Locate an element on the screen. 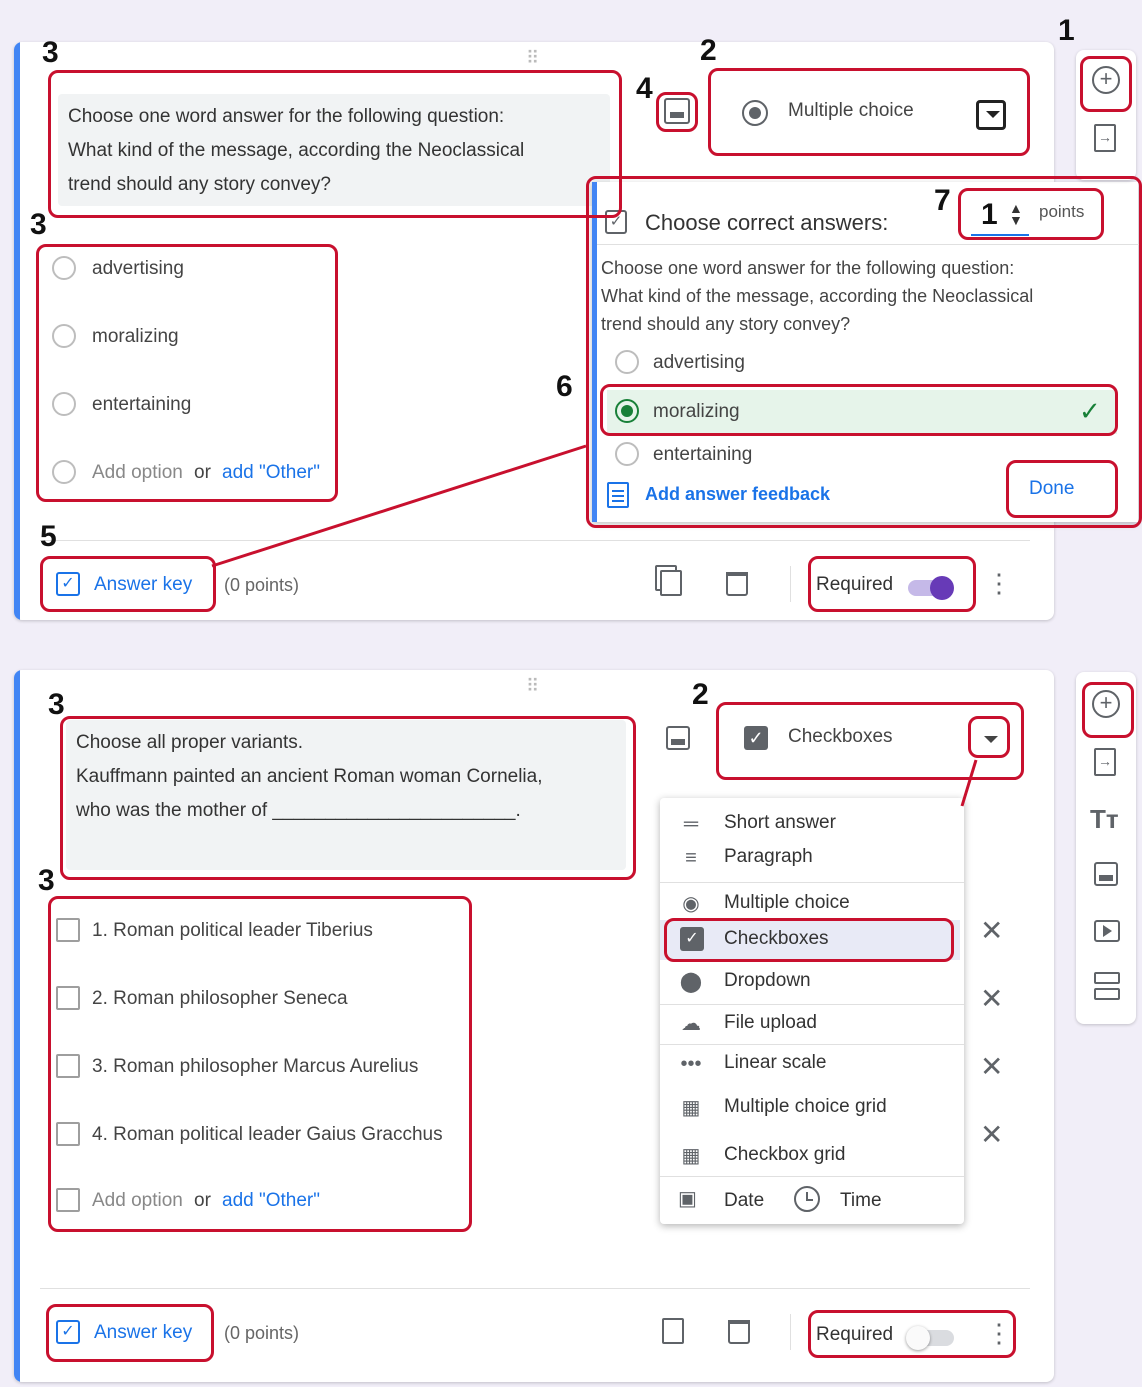 Image resolution: width=1142 pixels, height=1387 pixels. done-button: Done is located at coordinates (1051, 489).